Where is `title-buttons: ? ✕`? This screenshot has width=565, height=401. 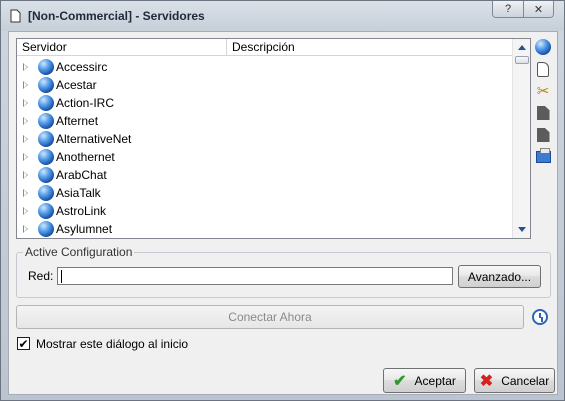
title-buttons: ? ✕ is located at coordinates (523, 9).